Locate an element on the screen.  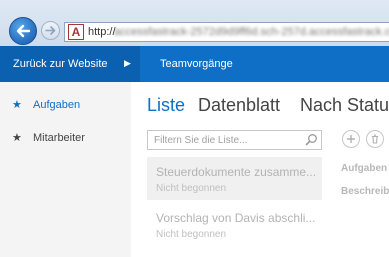
field-label-aufgaben: Aufgaben is located at coordinates (364, 168).